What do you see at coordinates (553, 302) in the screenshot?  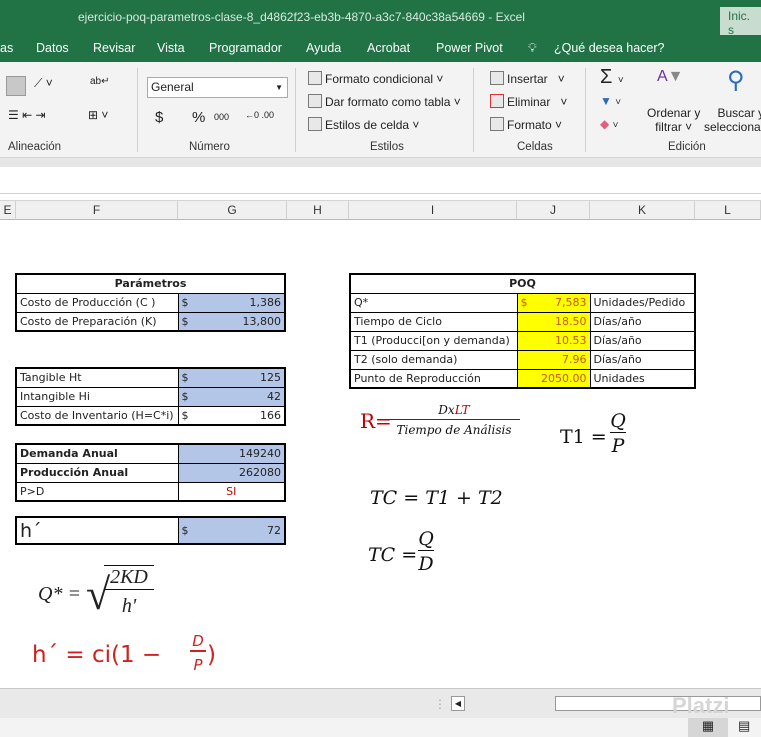 I see `cell-value: $7,583` at bounding box center [553, 302].